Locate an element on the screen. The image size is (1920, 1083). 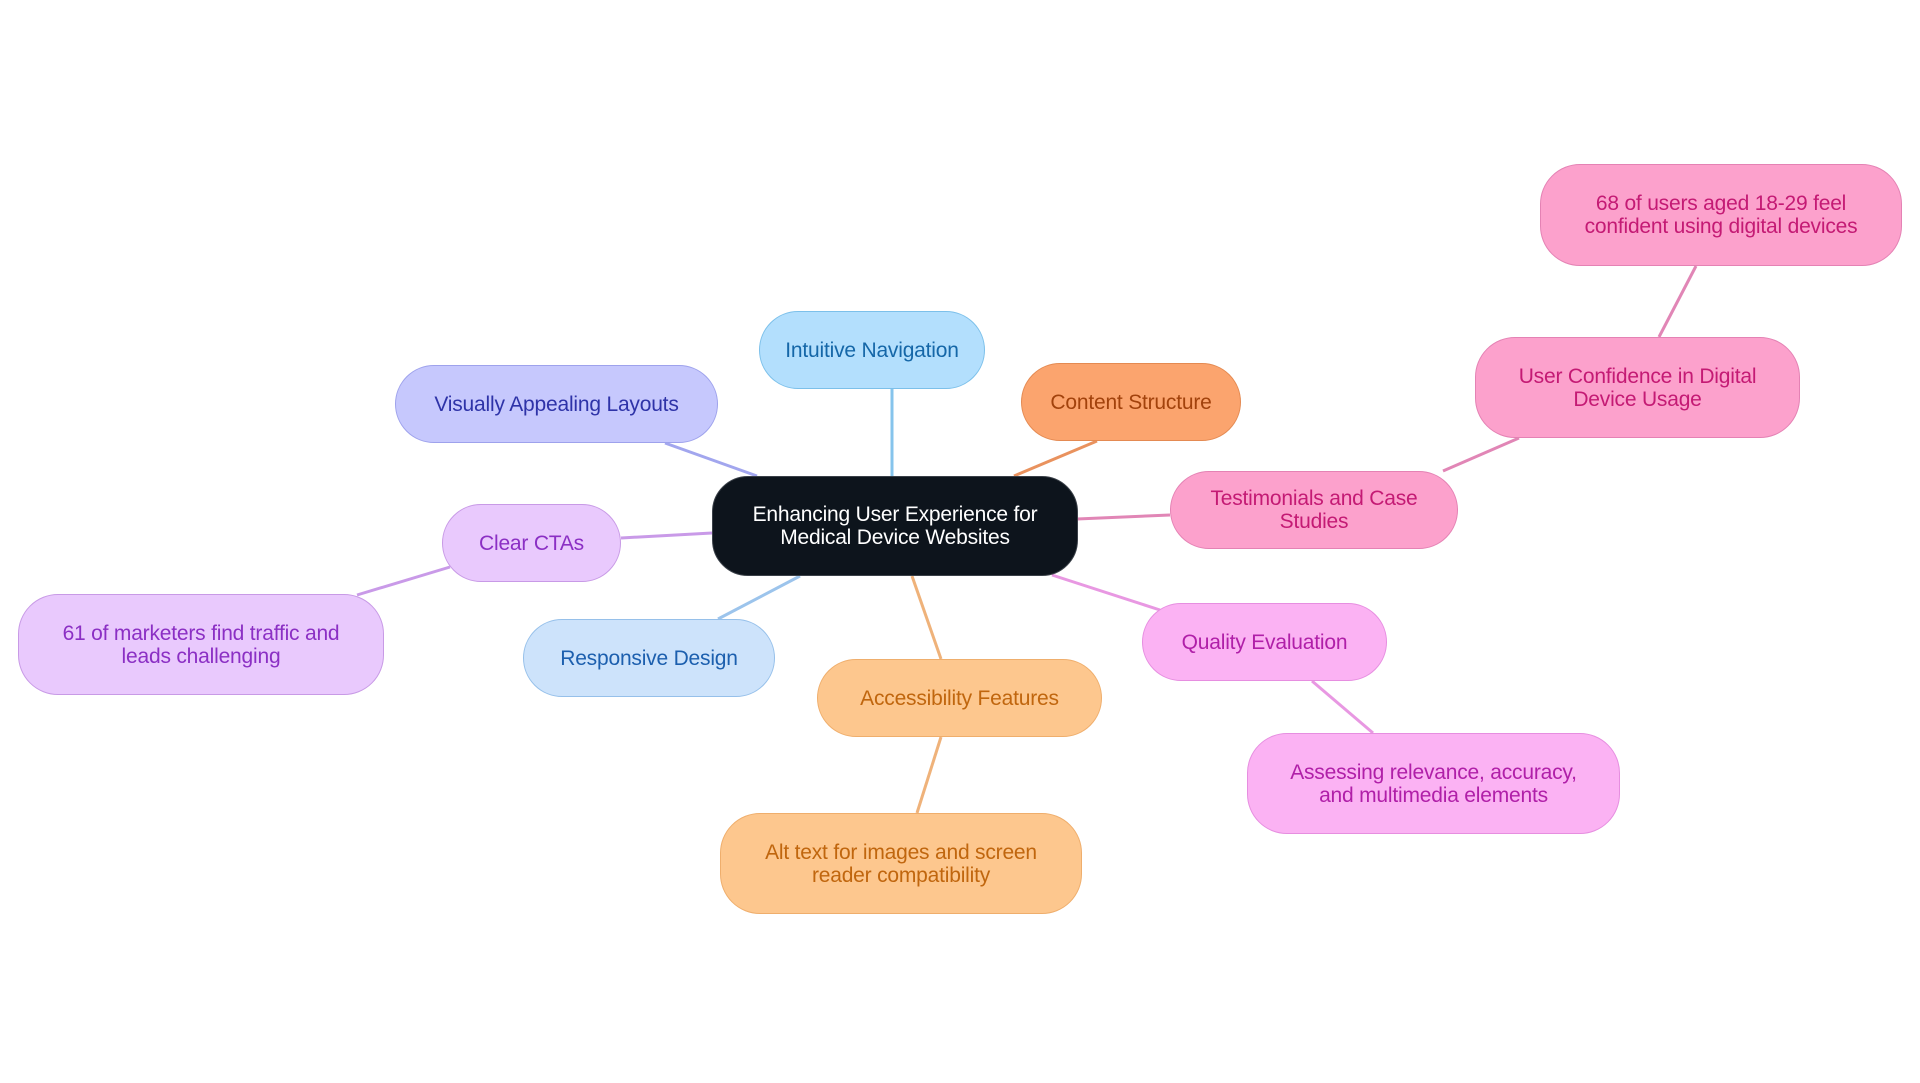
node-label: Intuitive Navigation is located at coordinates (872, 350).